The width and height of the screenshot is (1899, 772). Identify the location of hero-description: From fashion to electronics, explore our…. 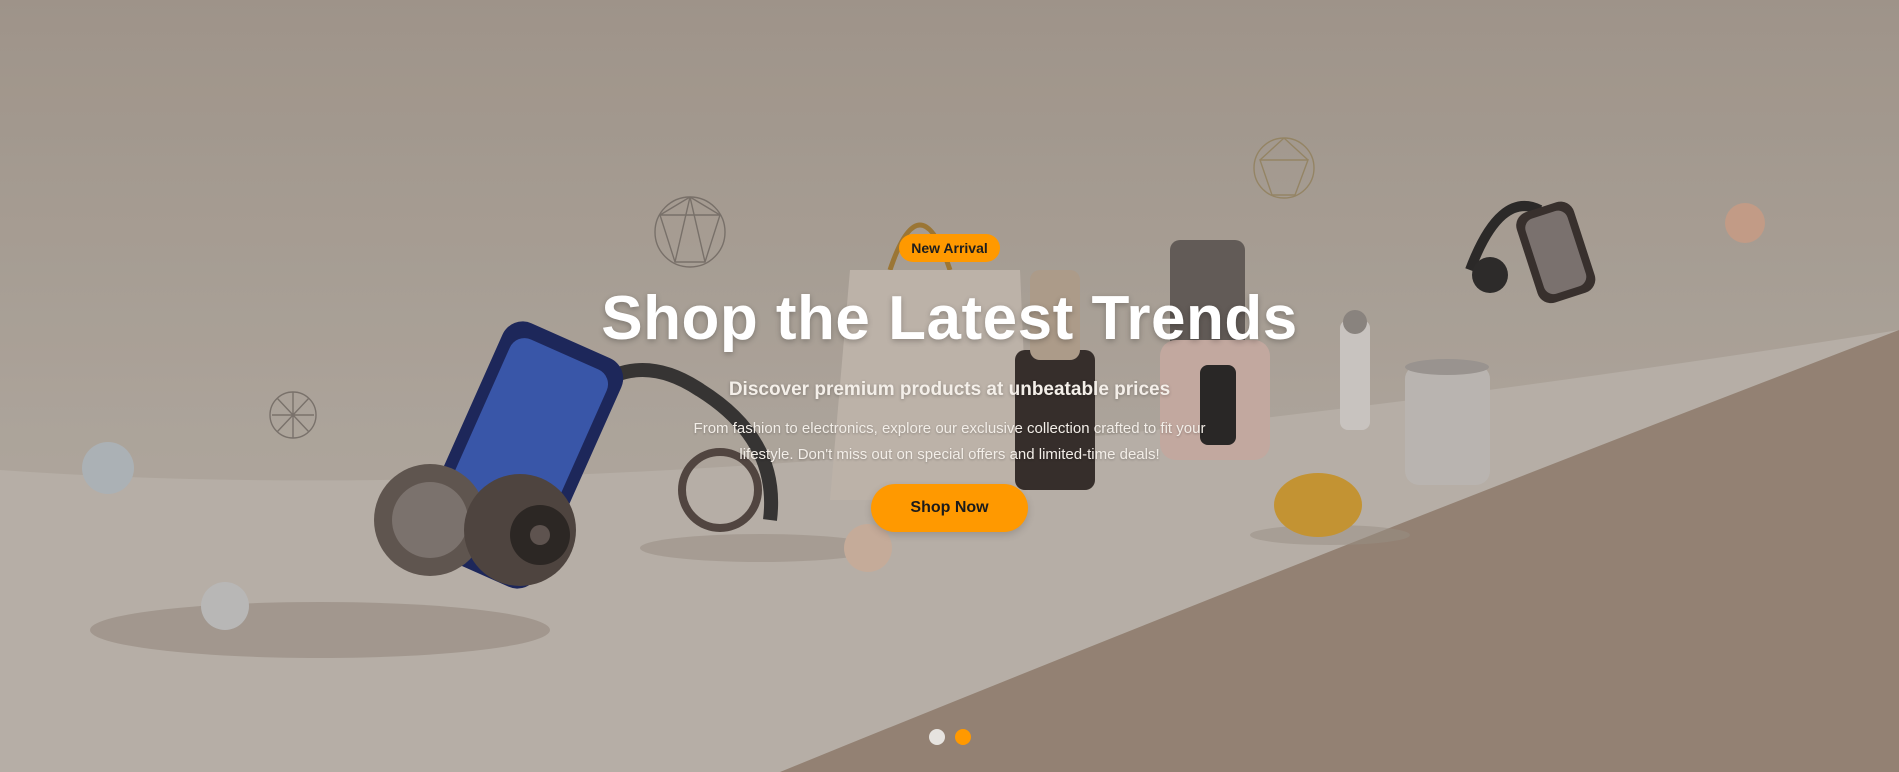
(949, 441).